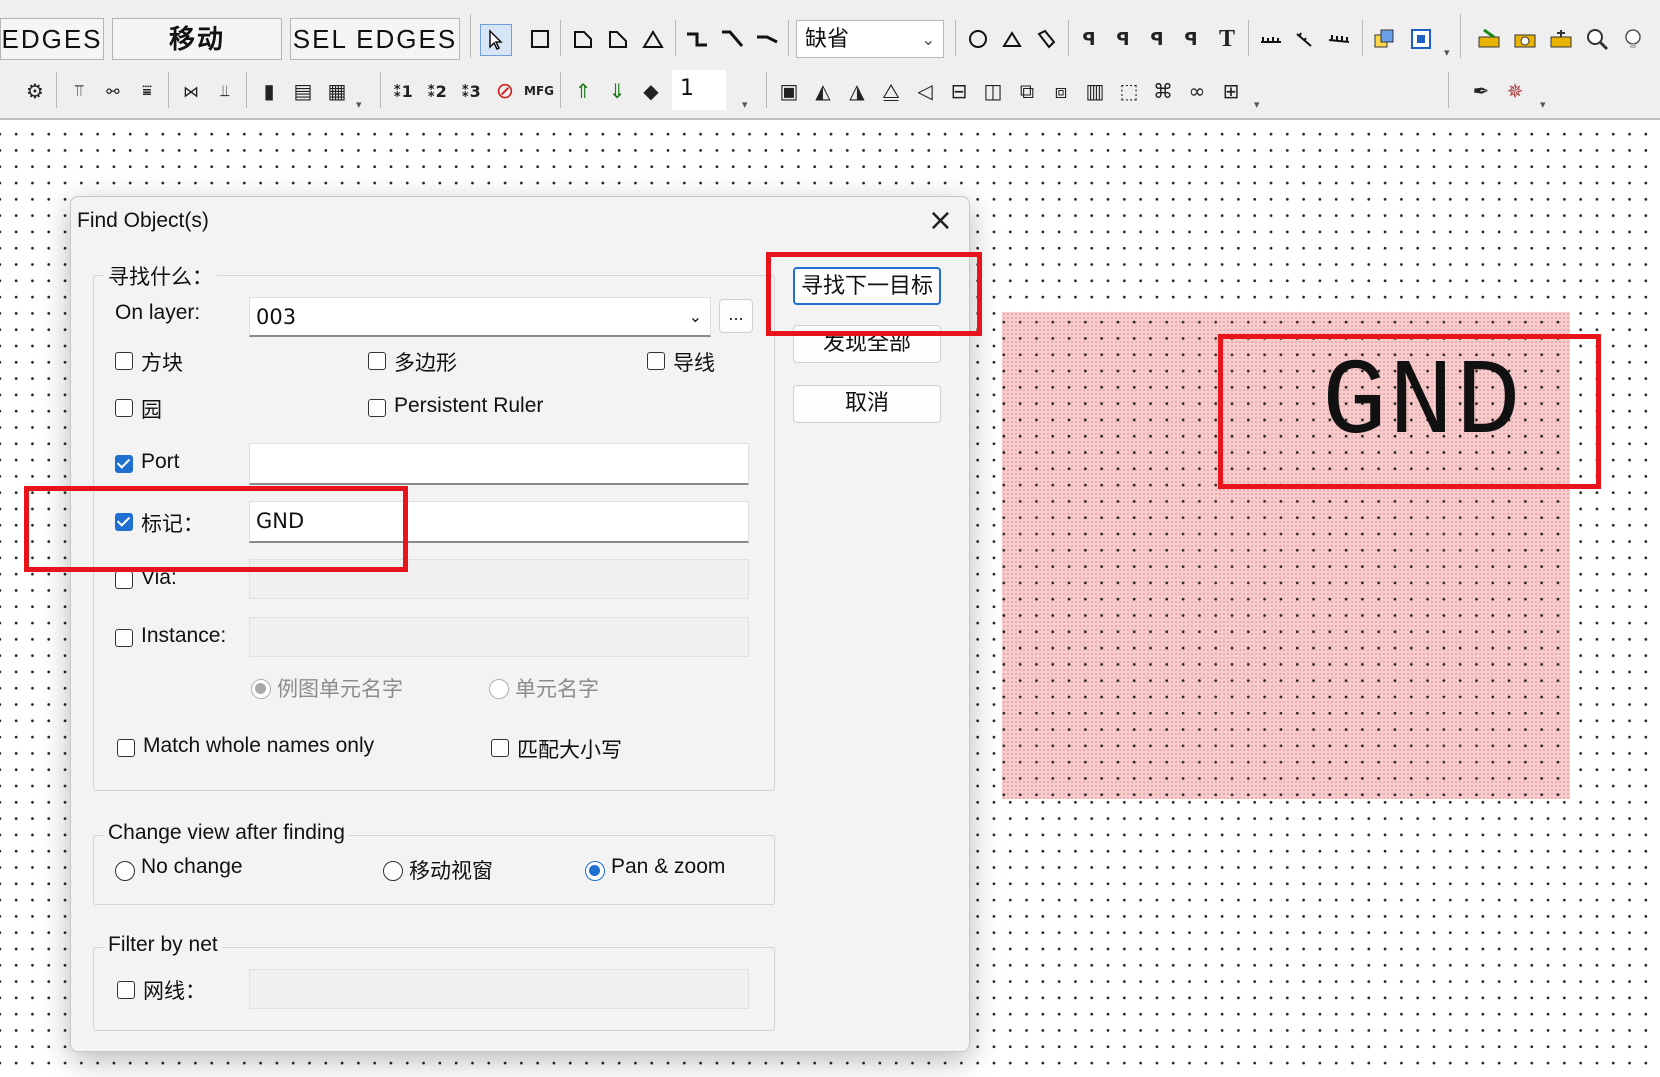 This screenshot has height=1077, width=1660. Describe the element at coordinates (870, 39) in the screenshot. I see `style-dropdown: 缺省 ⌄` at that location.